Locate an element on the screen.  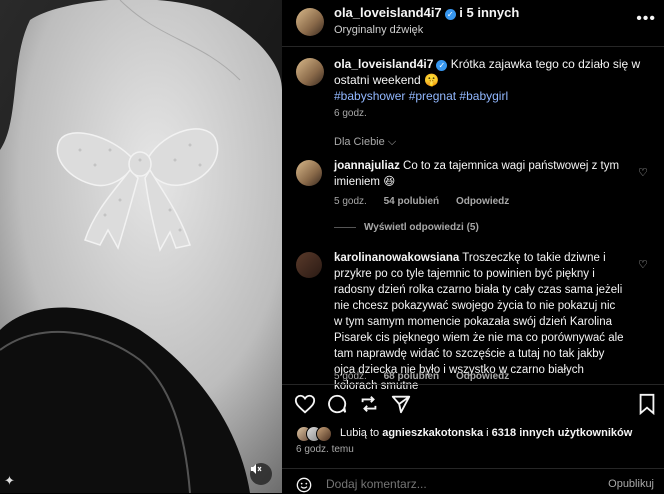
speaker-muted-icon is located at coordinates (256, 469).